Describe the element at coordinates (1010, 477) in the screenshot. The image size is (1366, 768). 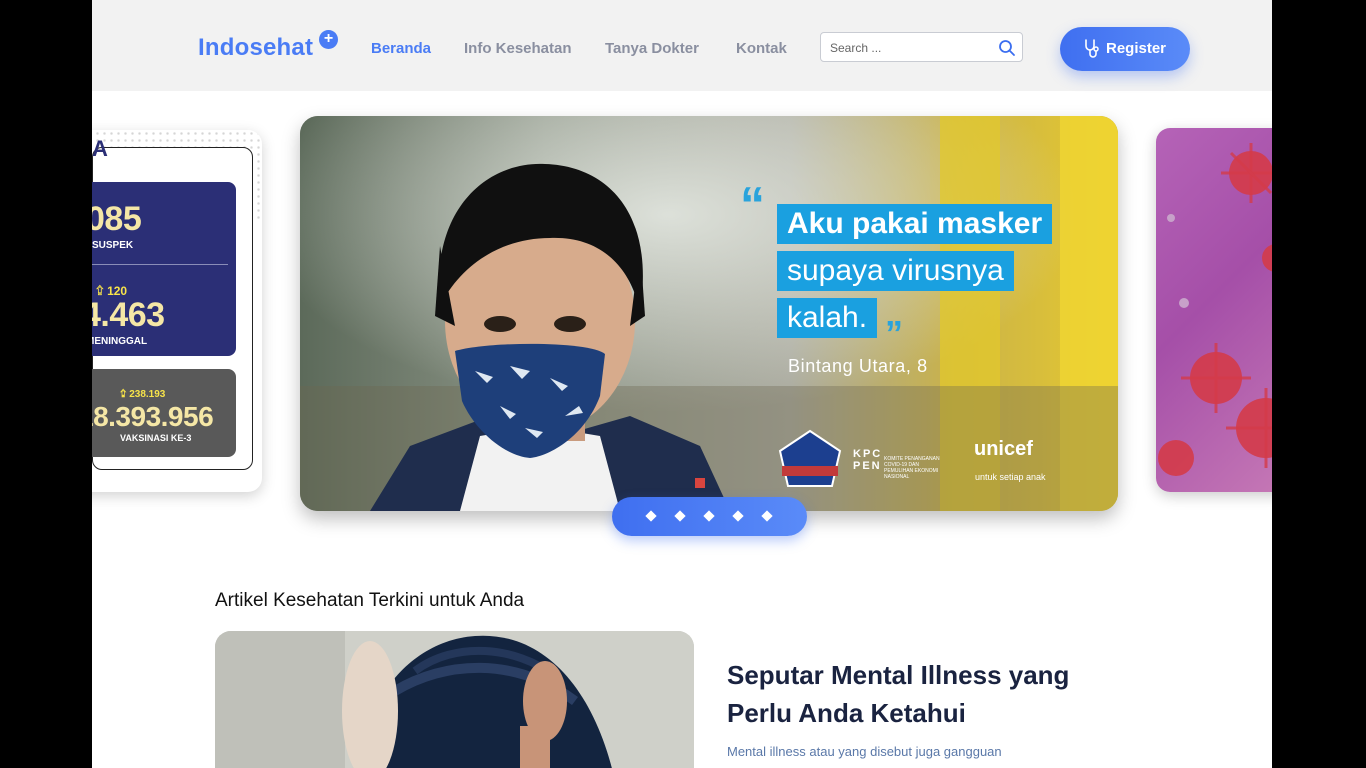
I see `unicef-tagline: untuk setiap anak` at that location.